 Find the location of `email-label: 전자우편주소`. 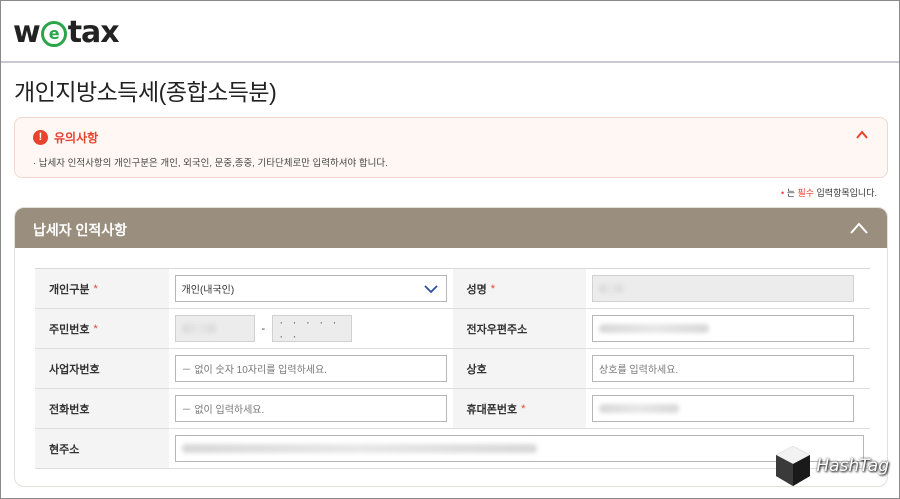

email-label: 전자우편주소 is located at coordinates (519, 328).